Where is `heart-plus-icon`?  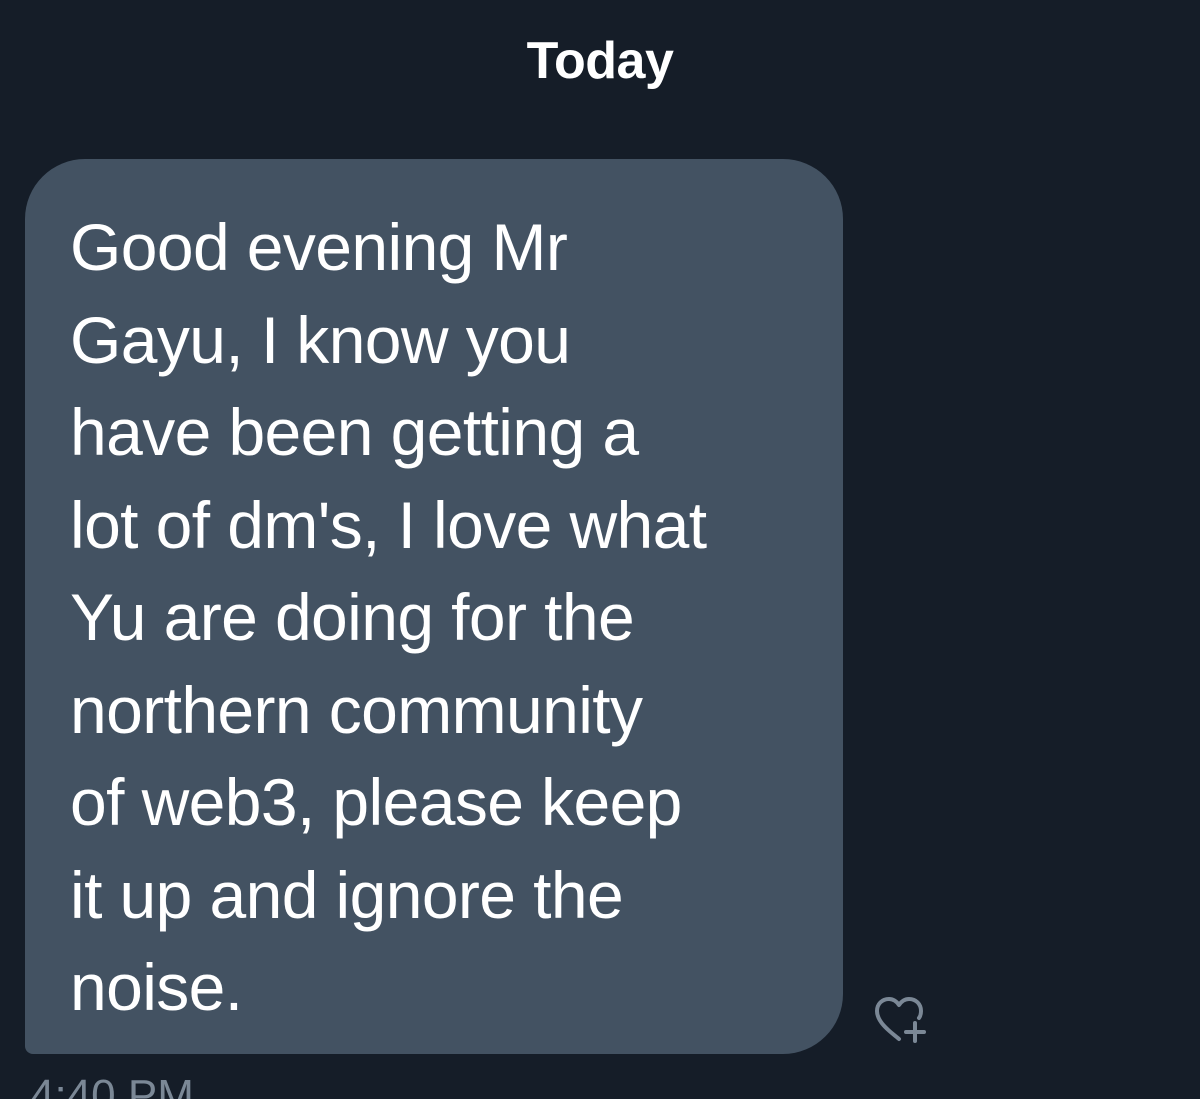
heart-plus-icon is located at coordinates (900, 1020).